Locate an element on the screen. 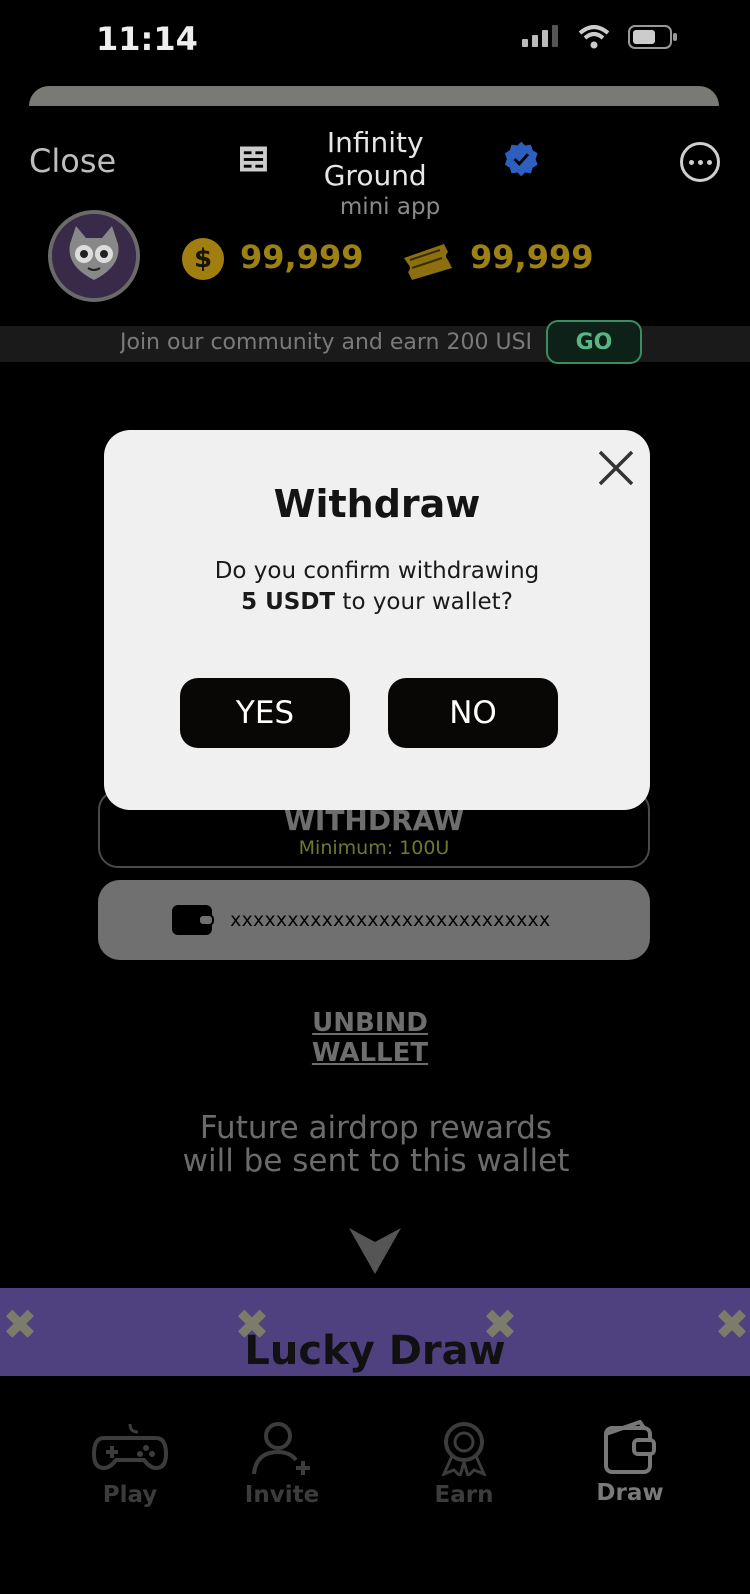 The image size is (750, 1594). nav-item-invite: Invite is located at coordinates (282, 1464).